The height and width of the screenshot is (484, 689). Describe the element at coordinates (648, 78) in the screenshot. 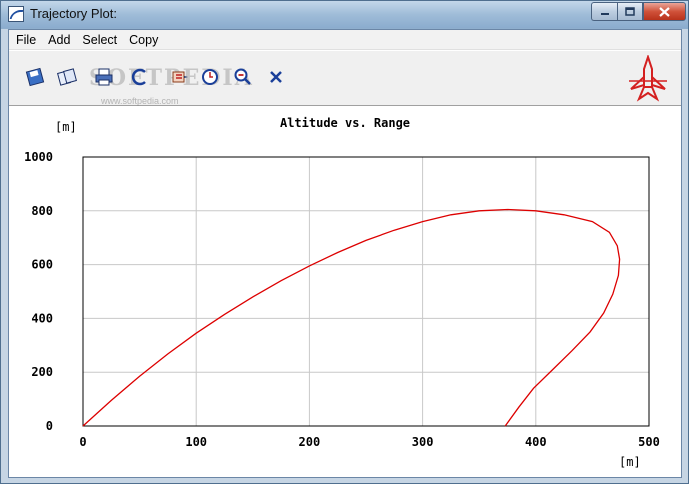

I see `rocket-logo-icon` at that location.